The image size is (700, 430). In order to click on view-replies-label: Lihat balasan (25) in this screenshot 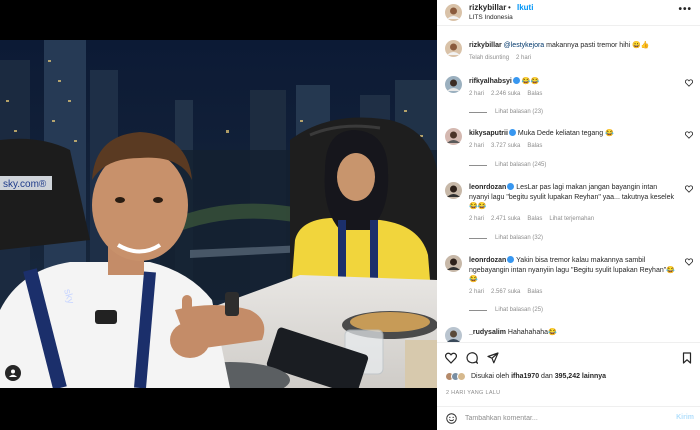, I will do `click(519, 310)`.